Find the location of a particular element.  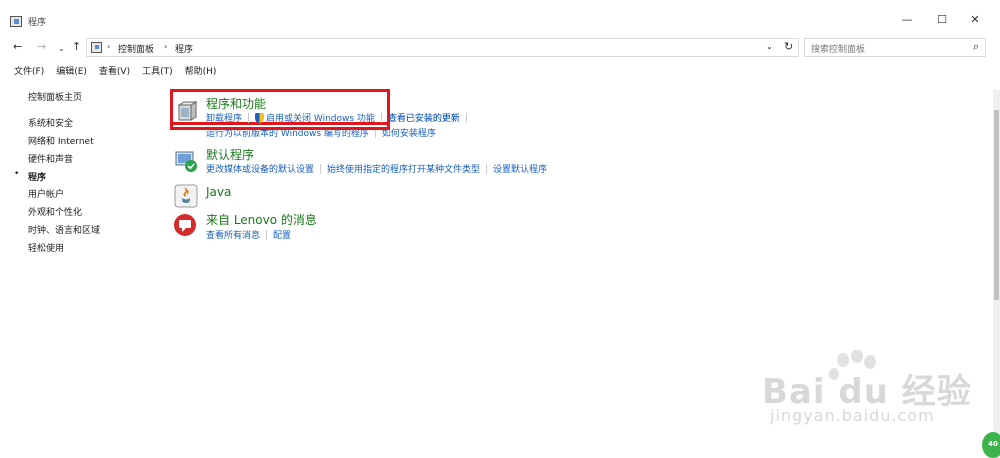

java-title: Java is located at coordinates (218, 192).